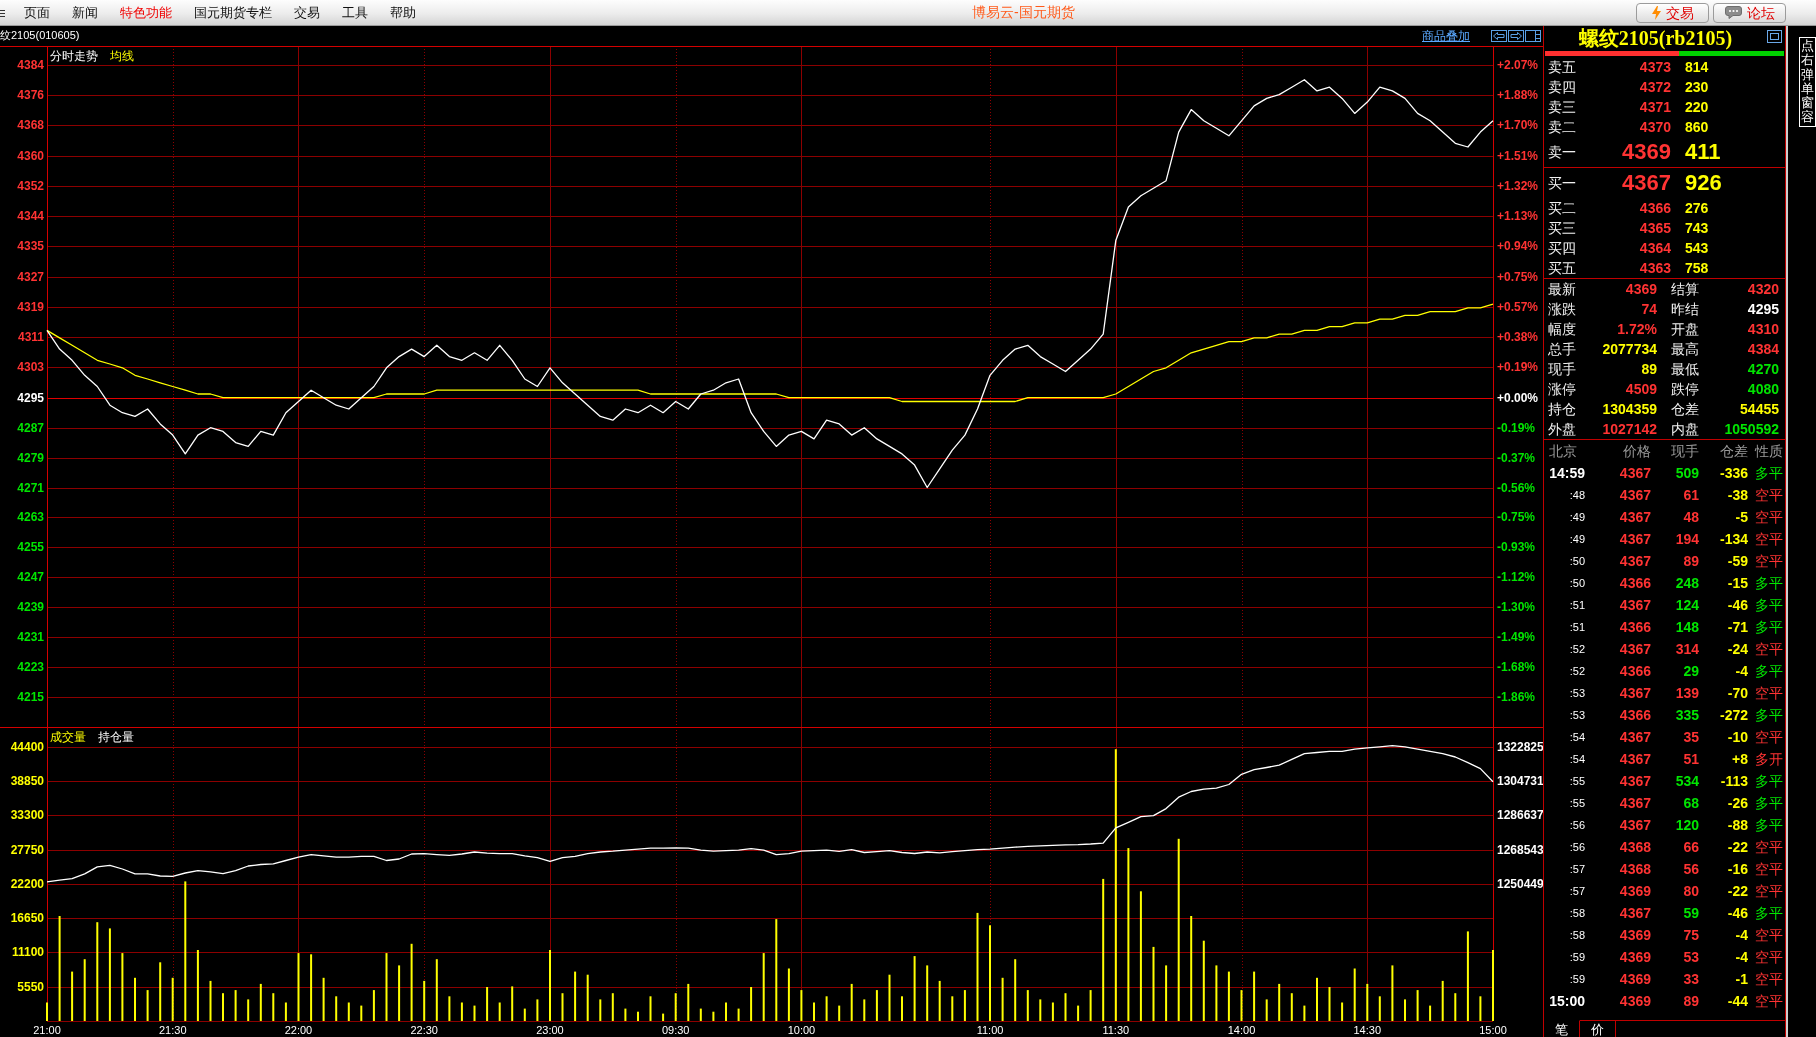 The width and height of the screenshot is (1816, 1037). Describe the element at coordinates (1691, 935) in the screenshot. I see `tick-volume: 75` at that location.